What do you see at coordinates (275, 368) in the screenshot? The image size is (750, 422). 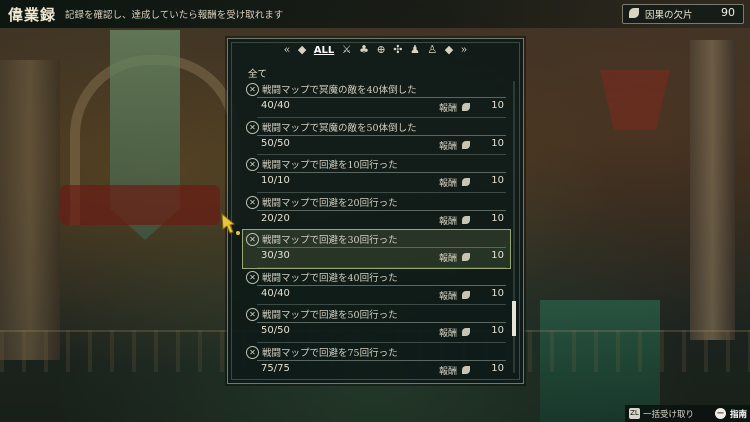 I see `achievement-progress: 75/75` at bounding box center [275, 368].